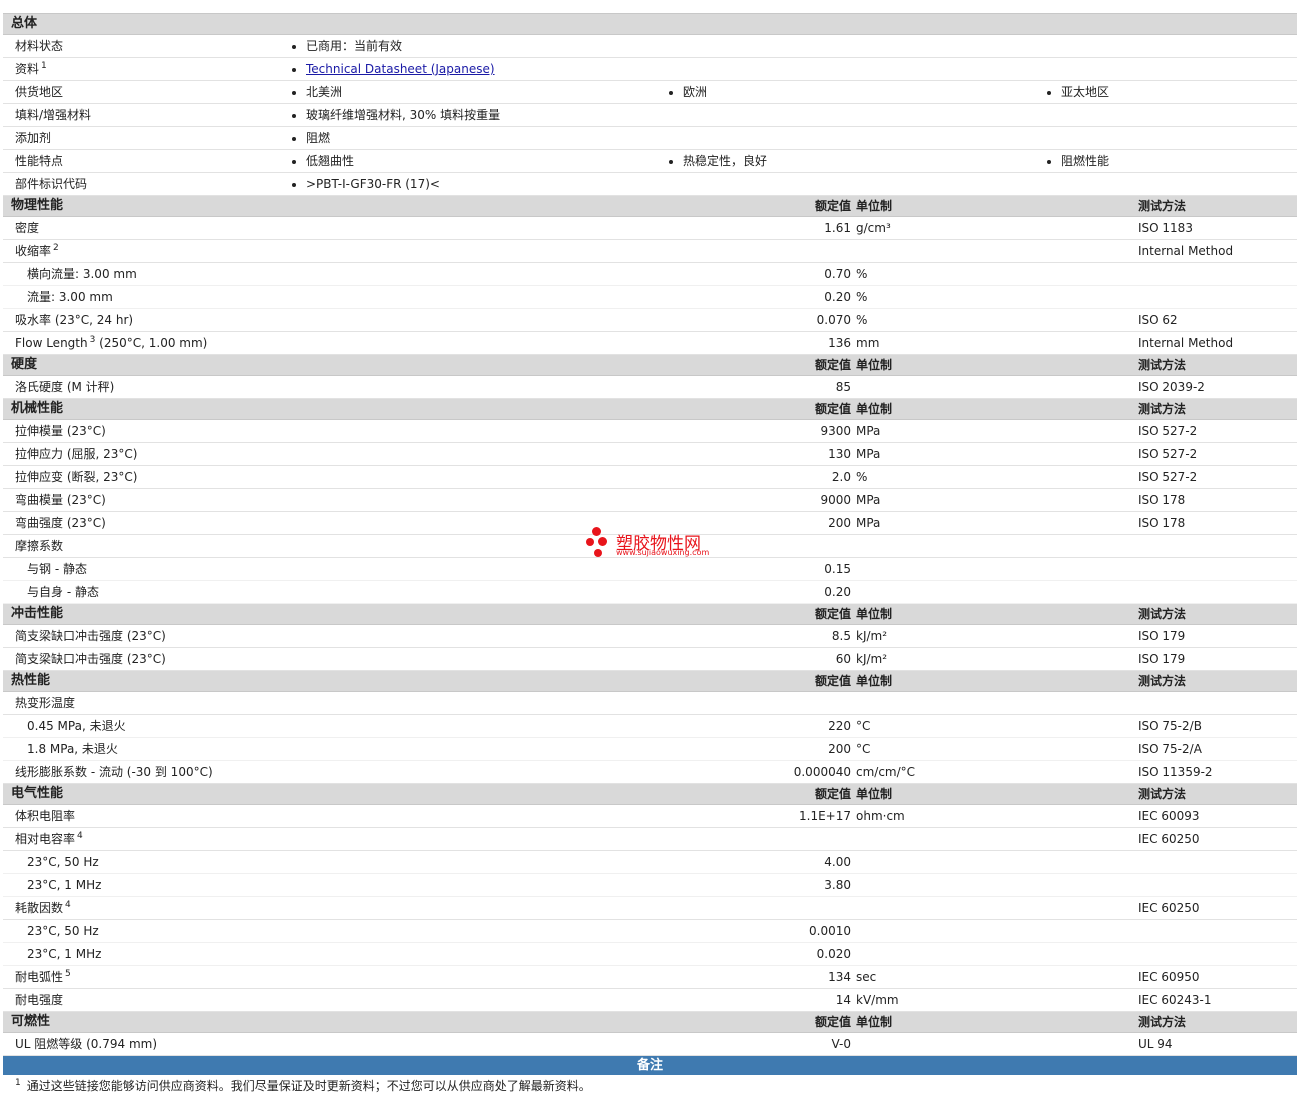 The height and width of the screenshot is (1097, 1298). Describe the element at coordinates (1169, 816) in the screenshot. I see `test-method: IEC 60093` at that location.